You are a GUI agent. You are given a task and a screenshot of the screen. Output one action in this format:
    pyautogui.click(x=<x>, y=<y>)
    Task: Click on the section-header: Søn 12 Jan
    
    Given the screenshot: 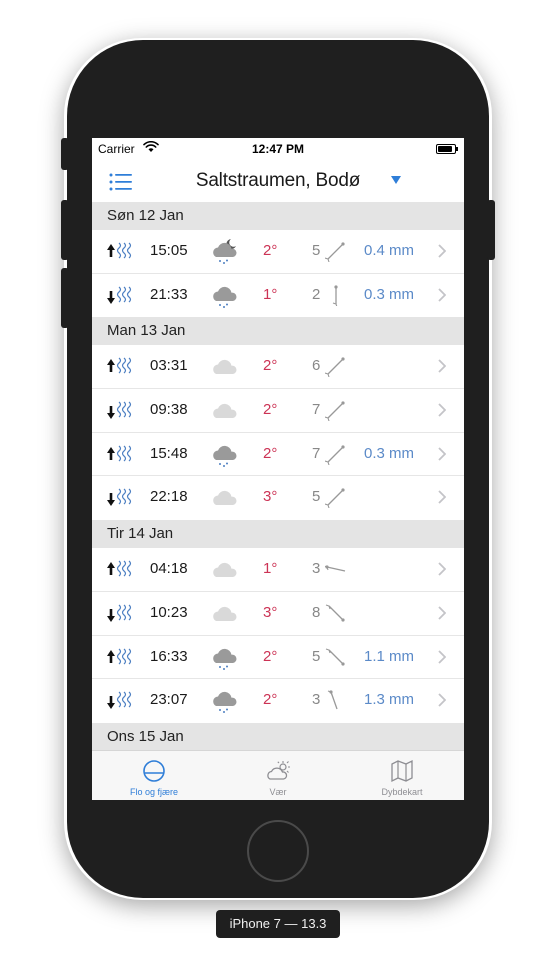 What is the action you would take?
    pyautogui.click(x=278, y=216)
    